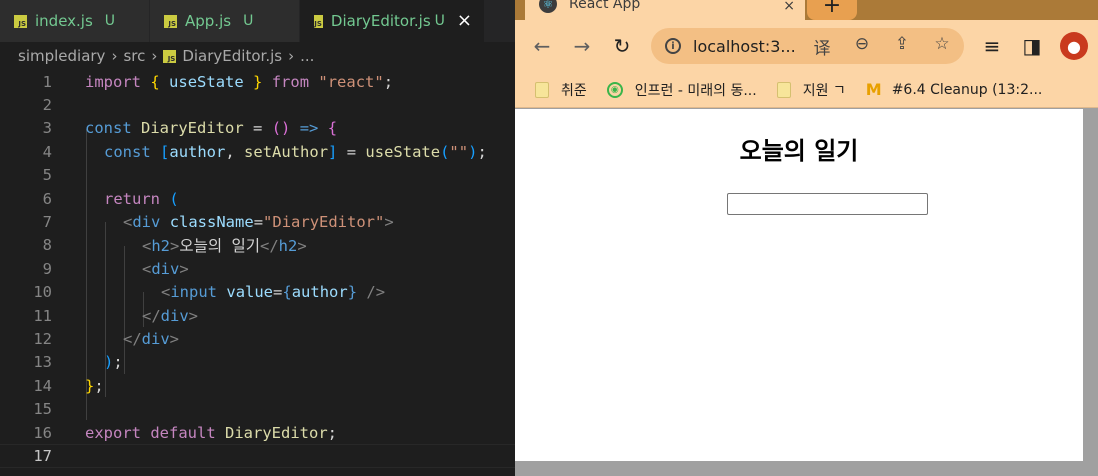 The width and height of the screenshot is (1098, 476). Describe the element at coordinates (47, 175) in the screenshot. I see `line-number: 5` at that location.